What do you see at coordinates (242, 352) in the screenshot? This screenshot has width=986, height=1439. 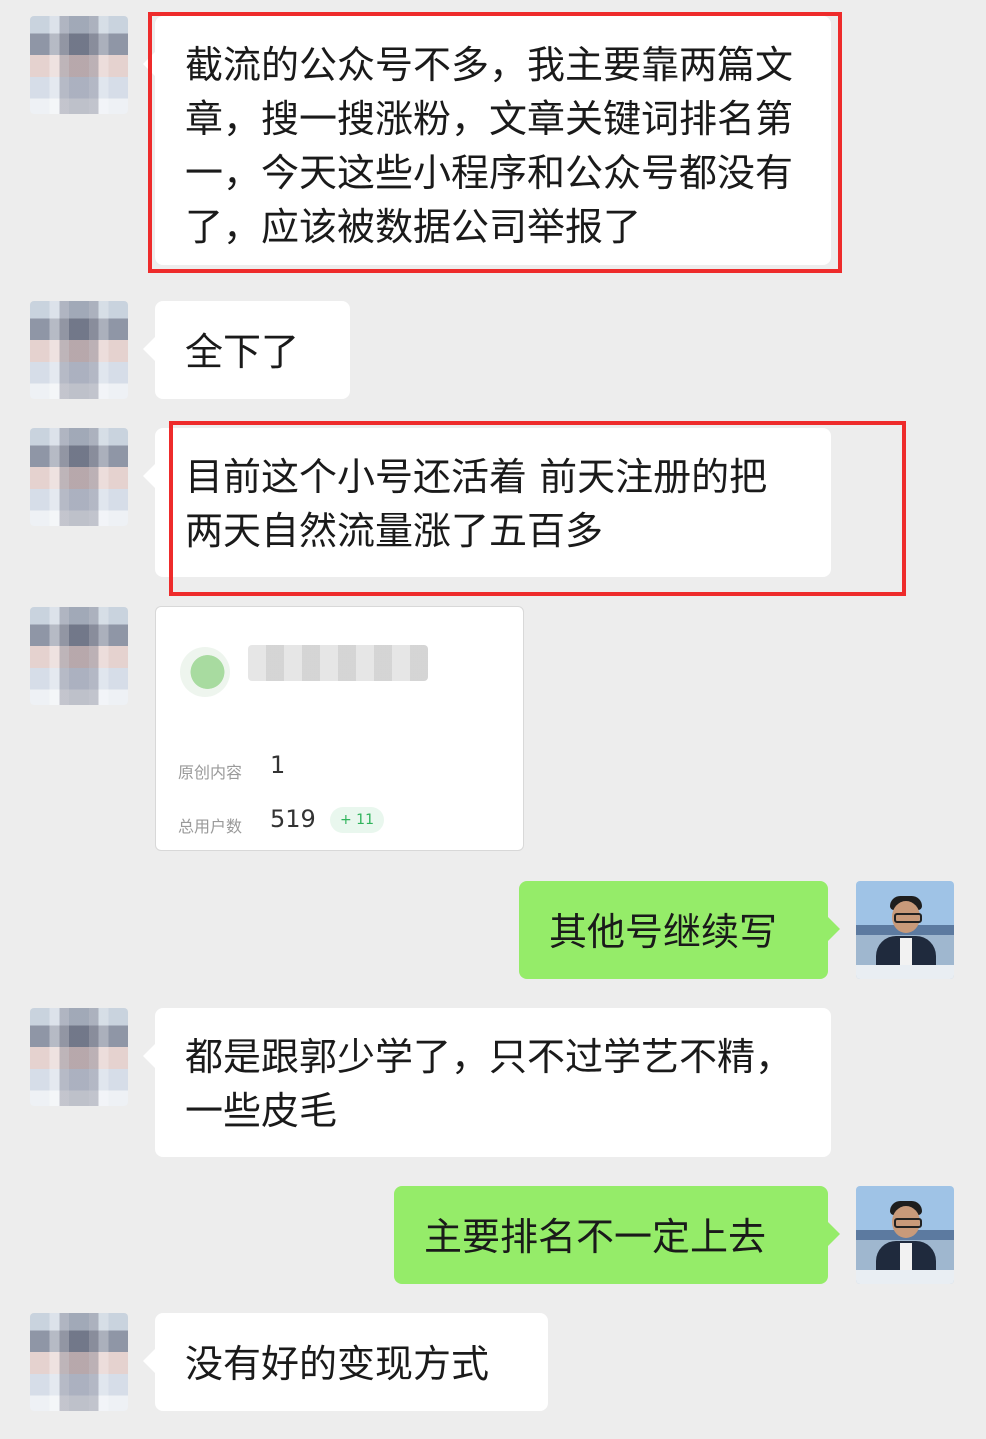 I see `message-text: 全下了` at bounding box center [242, 352].